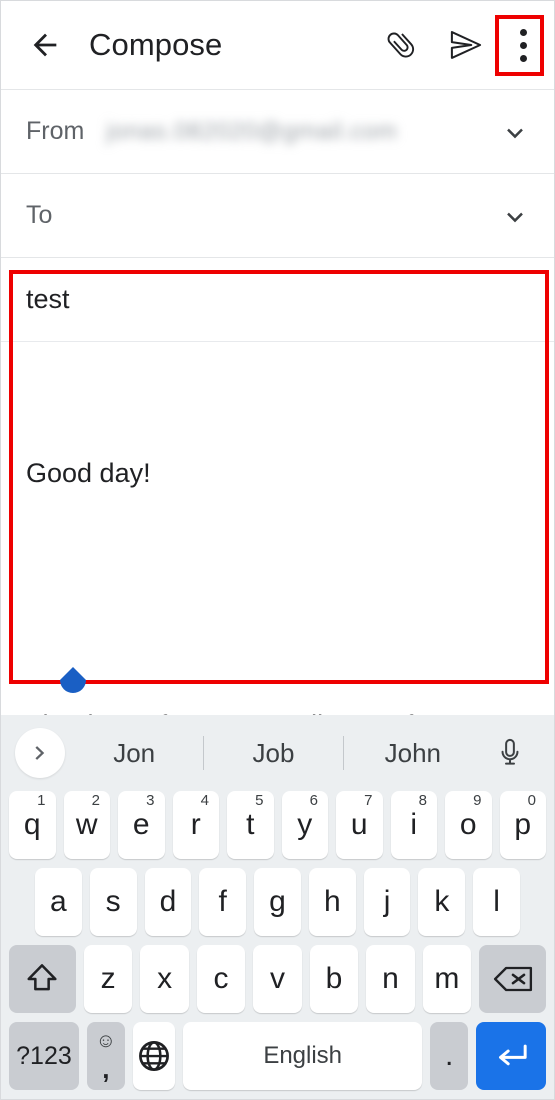  I want to click on back-button, so click(45, 45).